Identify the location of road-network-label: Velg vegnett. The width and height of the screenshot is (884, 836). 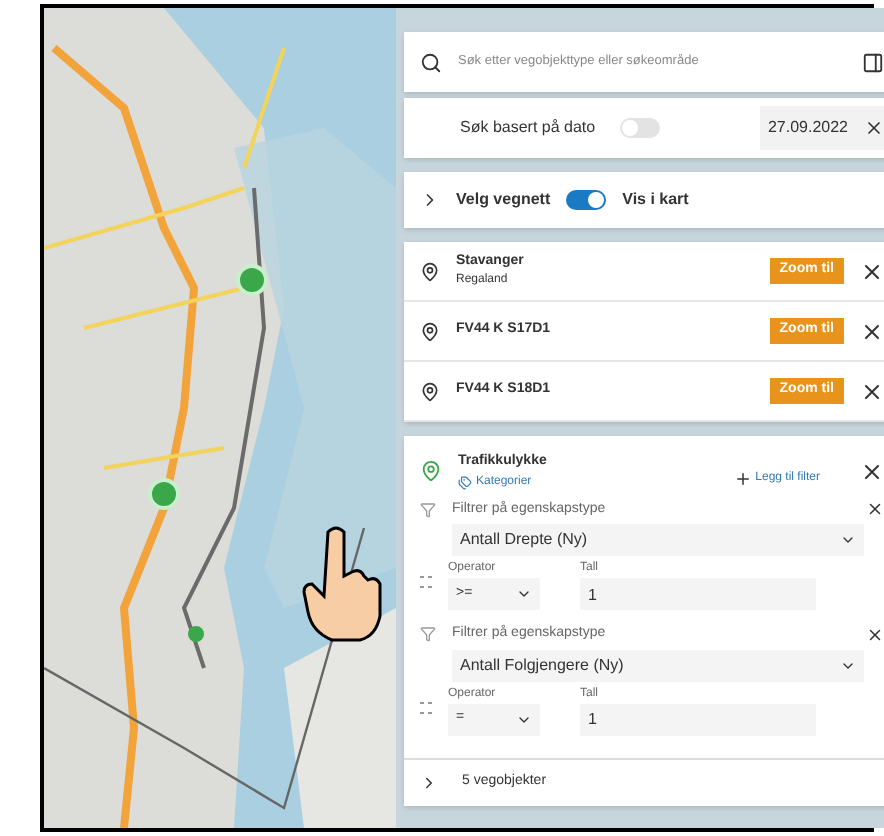
(503, 200).